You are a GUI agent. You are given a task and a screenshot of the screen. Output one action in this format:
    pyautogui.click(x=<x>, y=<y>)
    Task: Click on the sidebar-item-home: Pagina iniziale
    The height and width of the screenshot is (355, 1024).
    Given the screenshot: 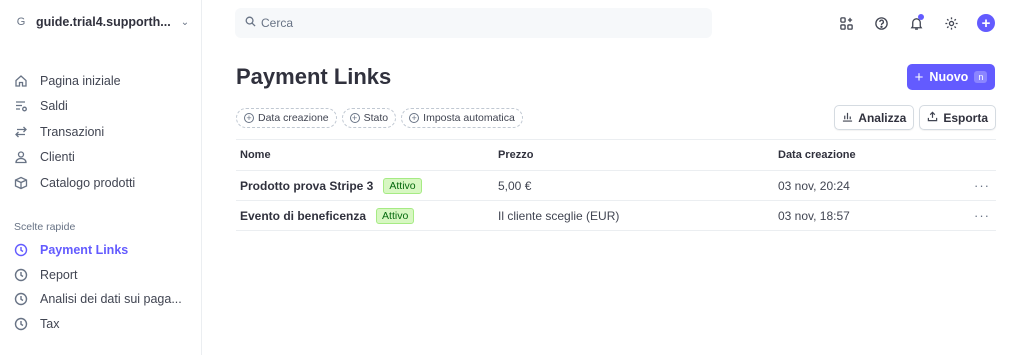 What is the action you would take?
    pyautogui.click(x=74, y=81)
    